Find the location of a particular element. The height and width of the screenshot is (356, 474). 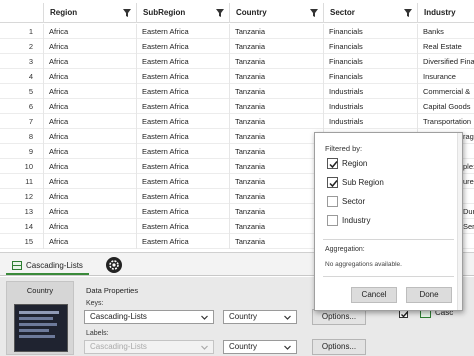

tab-cascading-lists: Cascading-Lists is located at coordinates (47, 266).